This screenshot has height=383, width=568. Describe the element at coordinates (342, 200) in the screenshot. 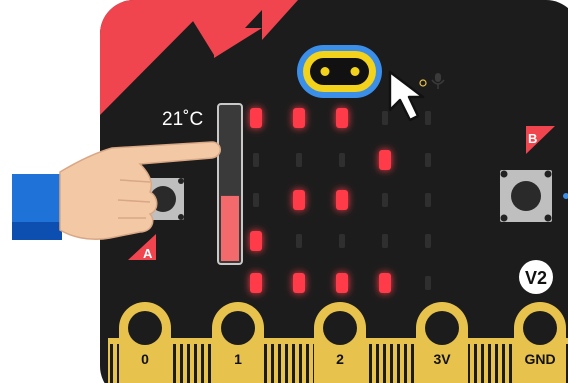

I see `led-on-r2-c2` at that location.